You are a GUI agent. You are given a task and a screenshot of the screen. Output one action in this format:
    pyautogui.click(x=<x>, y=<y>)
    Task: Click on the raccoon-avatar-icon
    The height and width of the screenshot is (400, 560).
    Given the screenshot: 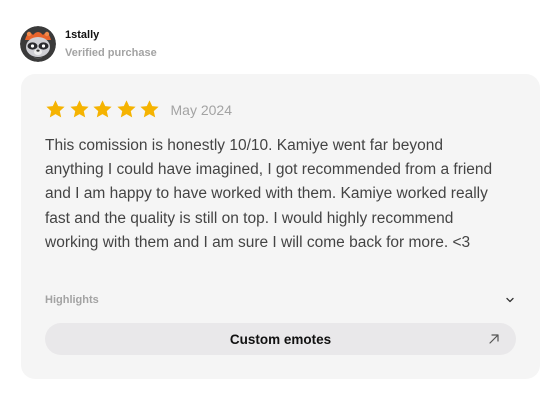 What is the action you would take?
    pyautogui.click(x=38, y=44)
    